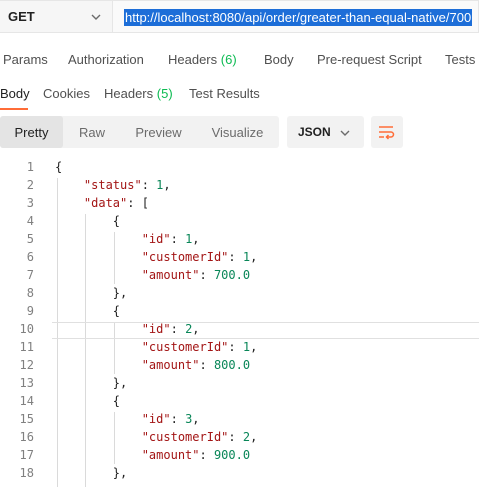  I want to click on response-tabs: Body Cookies Headers (5) Test Results, so click(239, 95).